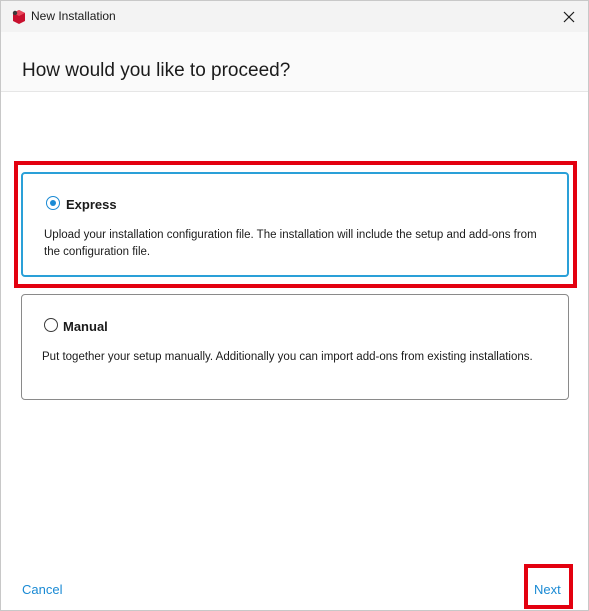 The width and height of the screenshot is (589, 611). What do you see at coordinates (19, 17) in the screenshot?
I see `app-logo-icon` at bounding box center [19, 17].